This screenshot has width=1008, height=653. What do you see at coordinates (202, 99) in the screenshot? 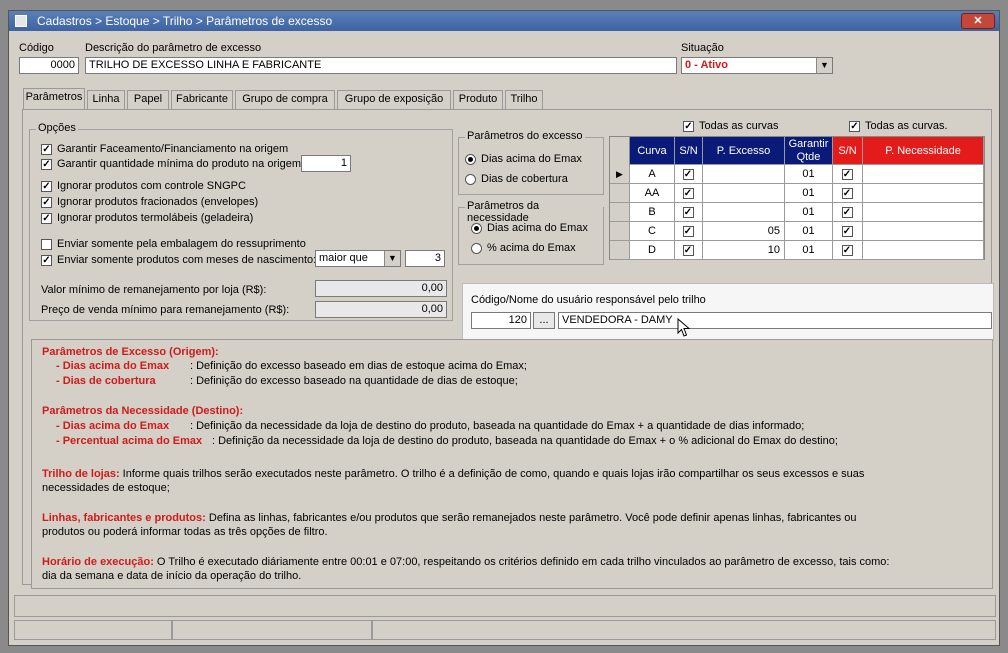
I see `tab-fabricante: Fabricante` at bounding box center [202, 99].